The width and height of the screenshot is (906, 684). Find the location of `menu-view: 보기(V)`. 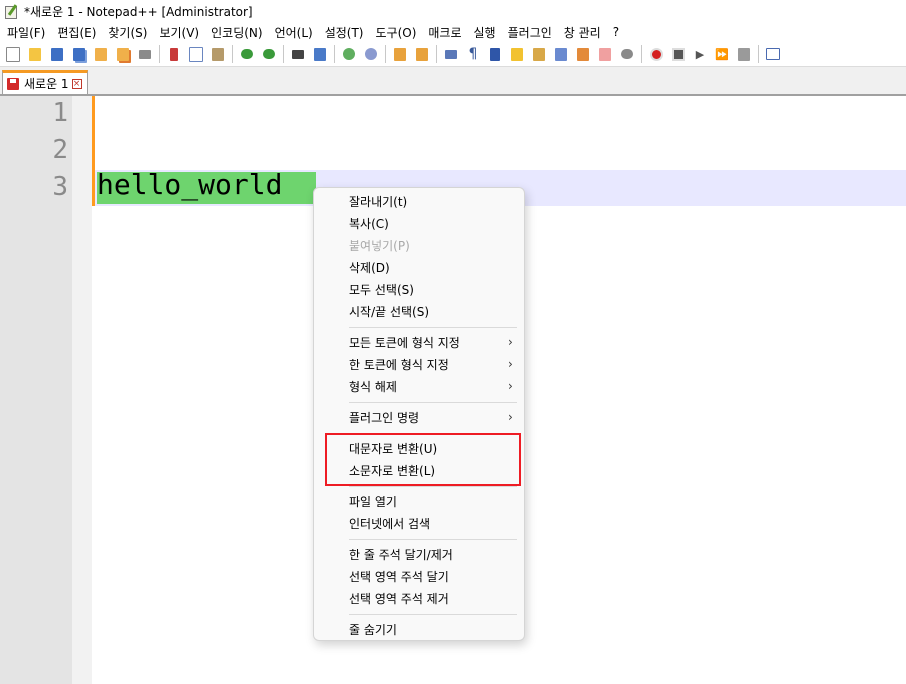

menu-view: 보기(V) is located at coordinates (178, 32).